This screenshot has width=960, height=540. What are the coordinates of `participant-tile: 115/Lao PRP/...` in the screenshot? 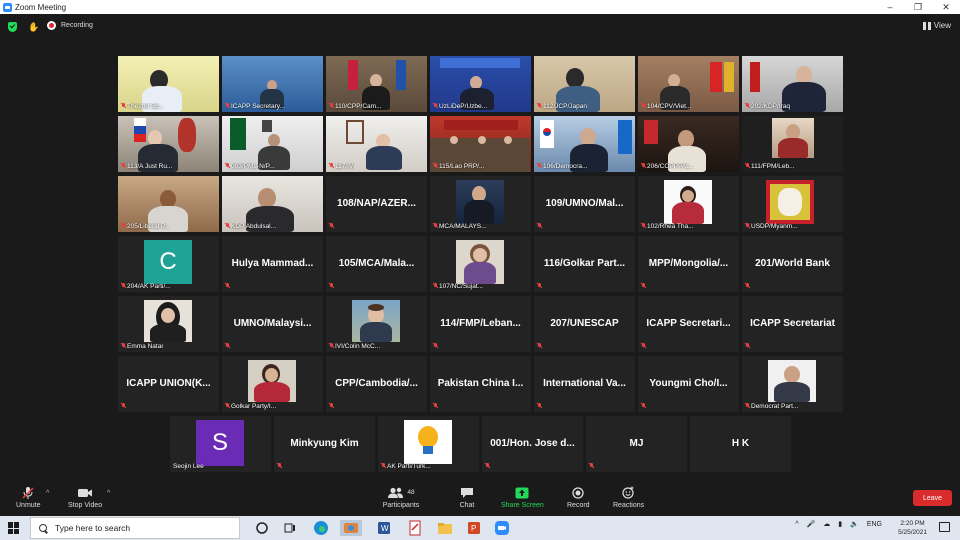 It's located at (480, 144).